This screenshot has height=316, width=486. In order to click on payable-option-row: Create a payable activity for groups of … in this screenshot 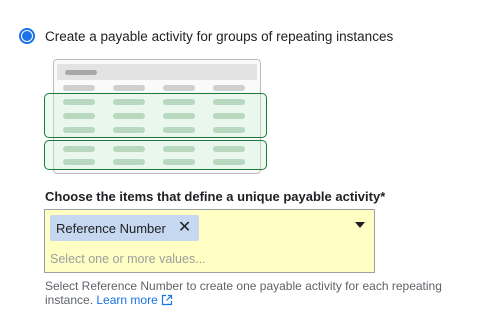, I will do `click(206, 36)`.